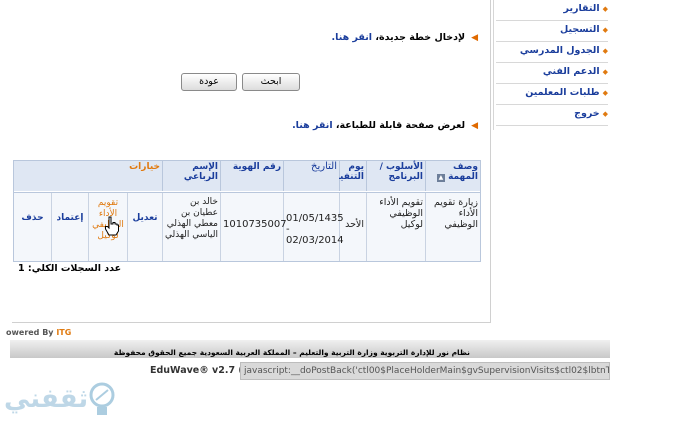 The height and width of the screenshot is (430, 688). I want to click on powered-by: owered By ITG, so click(39, 332).